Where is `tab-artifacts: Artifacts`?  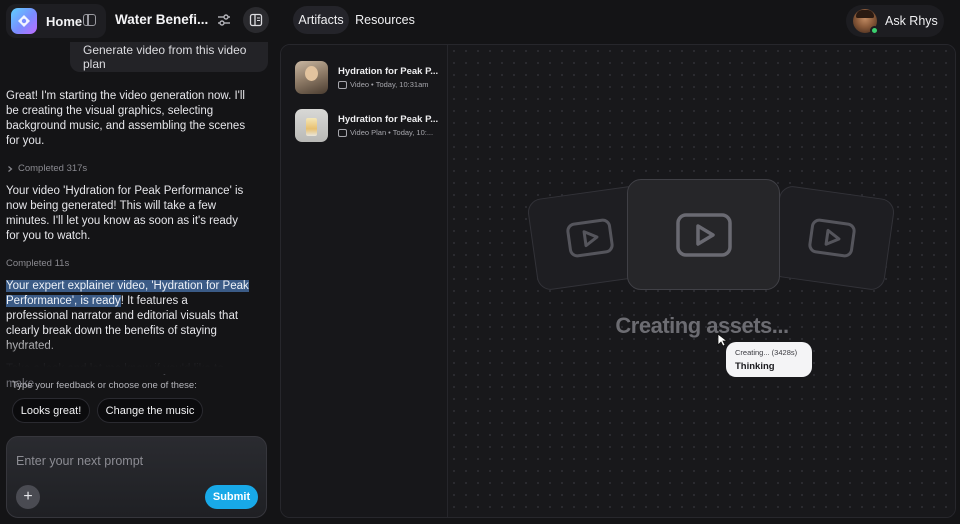 tab-artifacts: Artifacts is located at coordinates (321, 20).